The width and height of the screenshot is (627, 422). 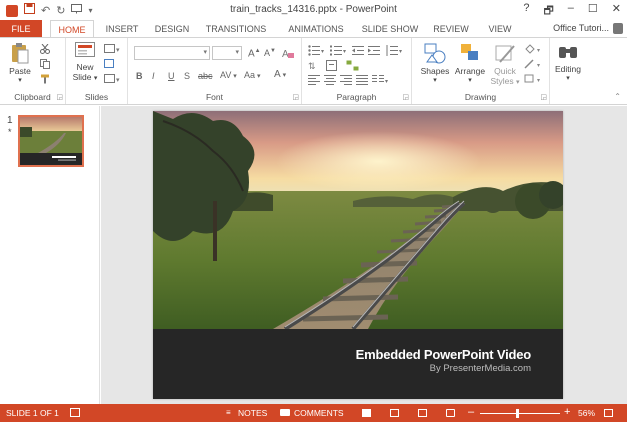 What do you see at coordinates (617, 96) in the screenshot?
I see `collapse-ribbon-icon: ⌃` at bounding box center [617, 96].